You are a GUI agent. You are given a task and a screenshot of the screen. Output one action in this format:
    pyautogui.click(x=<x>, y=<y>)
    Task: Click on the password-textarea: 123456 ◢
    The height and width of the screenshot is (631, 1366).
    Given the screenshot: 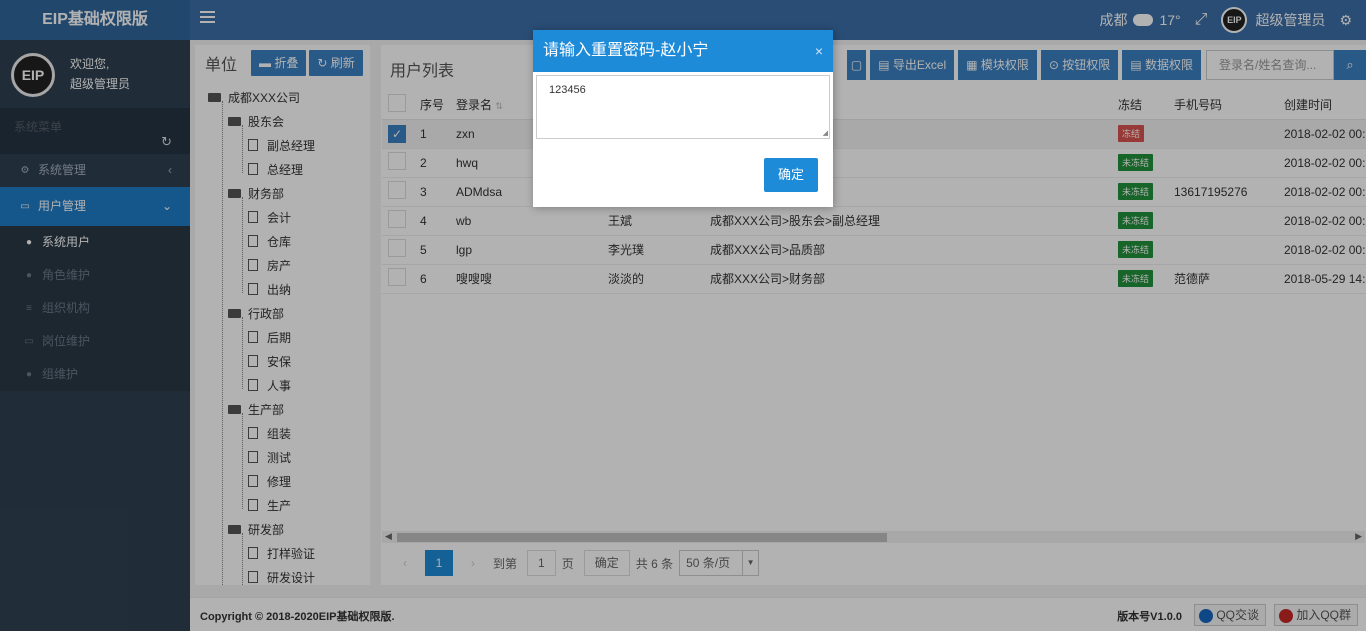 What is the action you would take?
    pyautogui.click(x=683, y=107)
    